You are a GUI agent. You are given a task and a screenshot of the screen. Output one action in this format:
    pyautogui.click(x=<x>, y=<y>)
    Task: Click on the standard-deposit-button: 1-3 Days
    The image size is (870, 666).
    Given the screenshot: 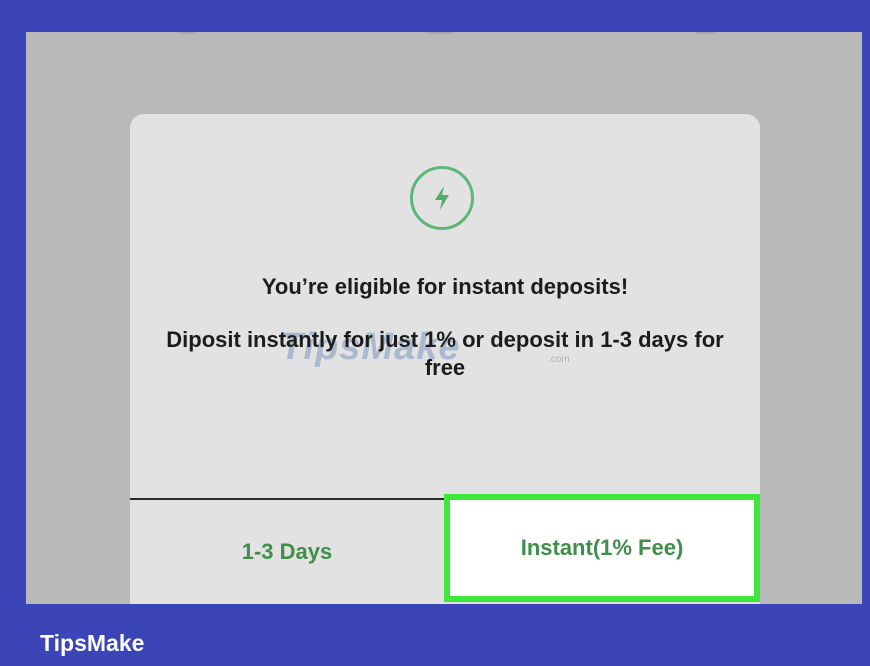 What is the action you would take?
    pyautogui.click(x=287, y=552)
    